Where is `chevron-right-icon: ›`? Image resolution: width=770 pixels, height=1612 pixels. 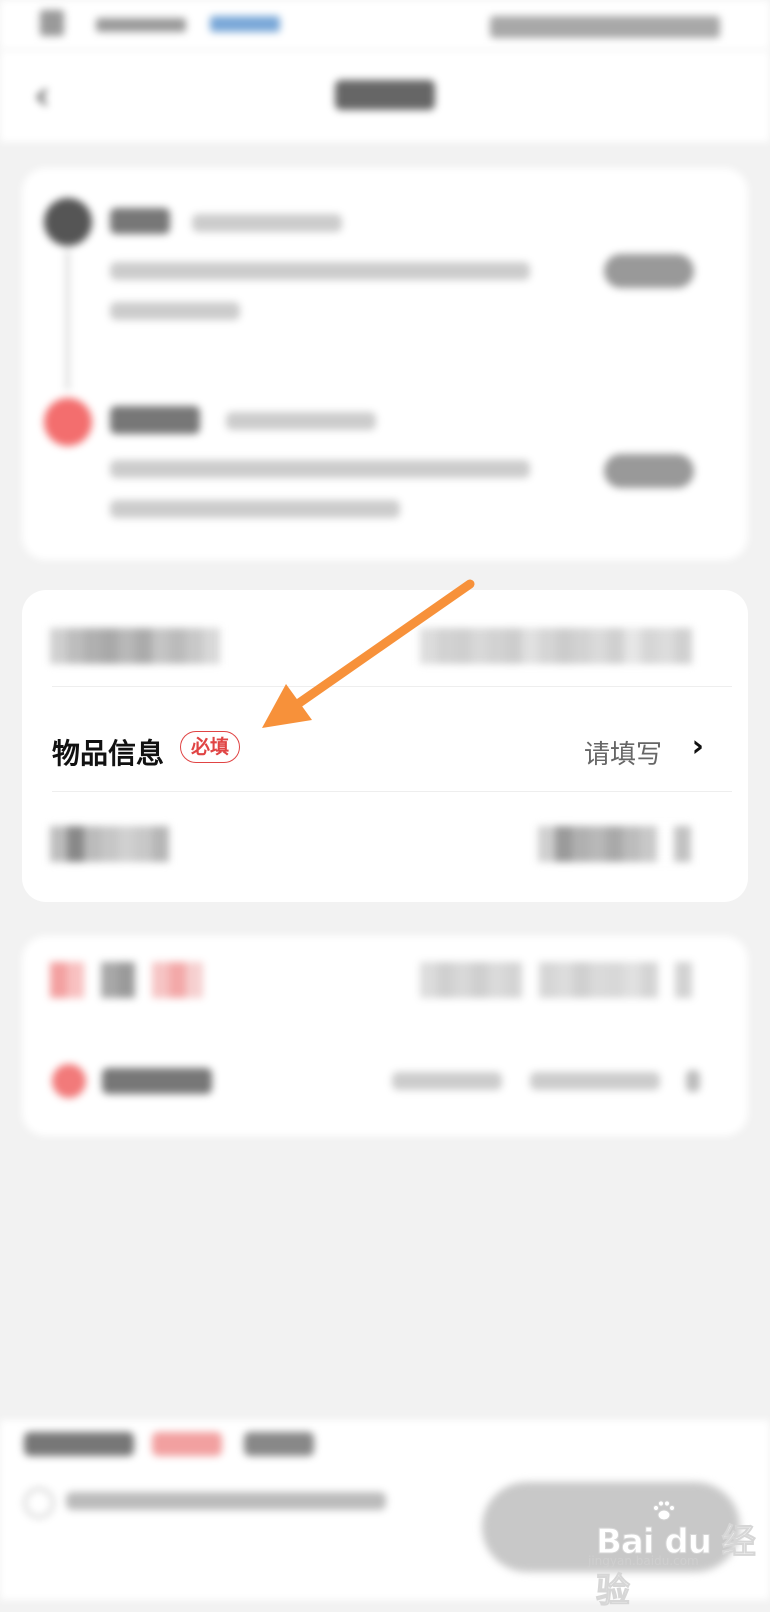 chevron-right-icon: › is located at coordinates (698, 746).